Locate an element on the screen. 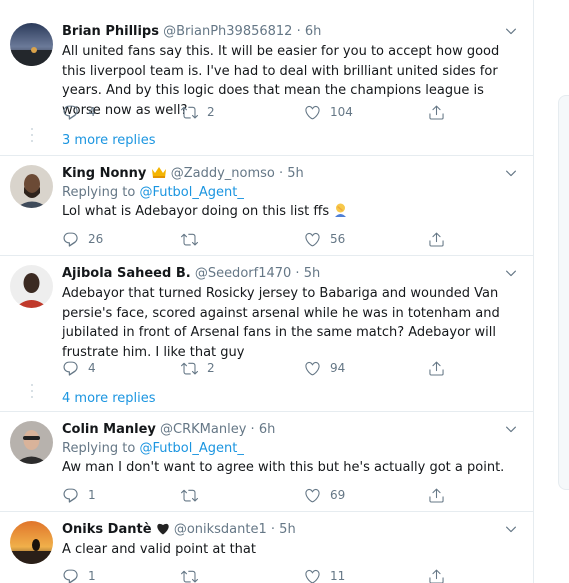  user-handle: @Zaddy_nomso is located at coordinates (223, 173).